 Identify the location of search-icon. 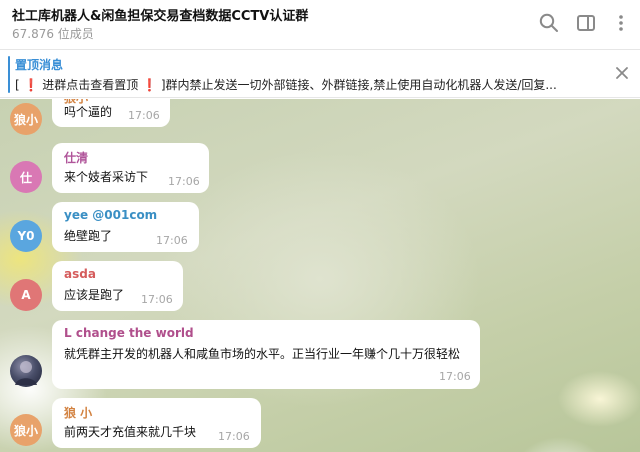
(549, 23).